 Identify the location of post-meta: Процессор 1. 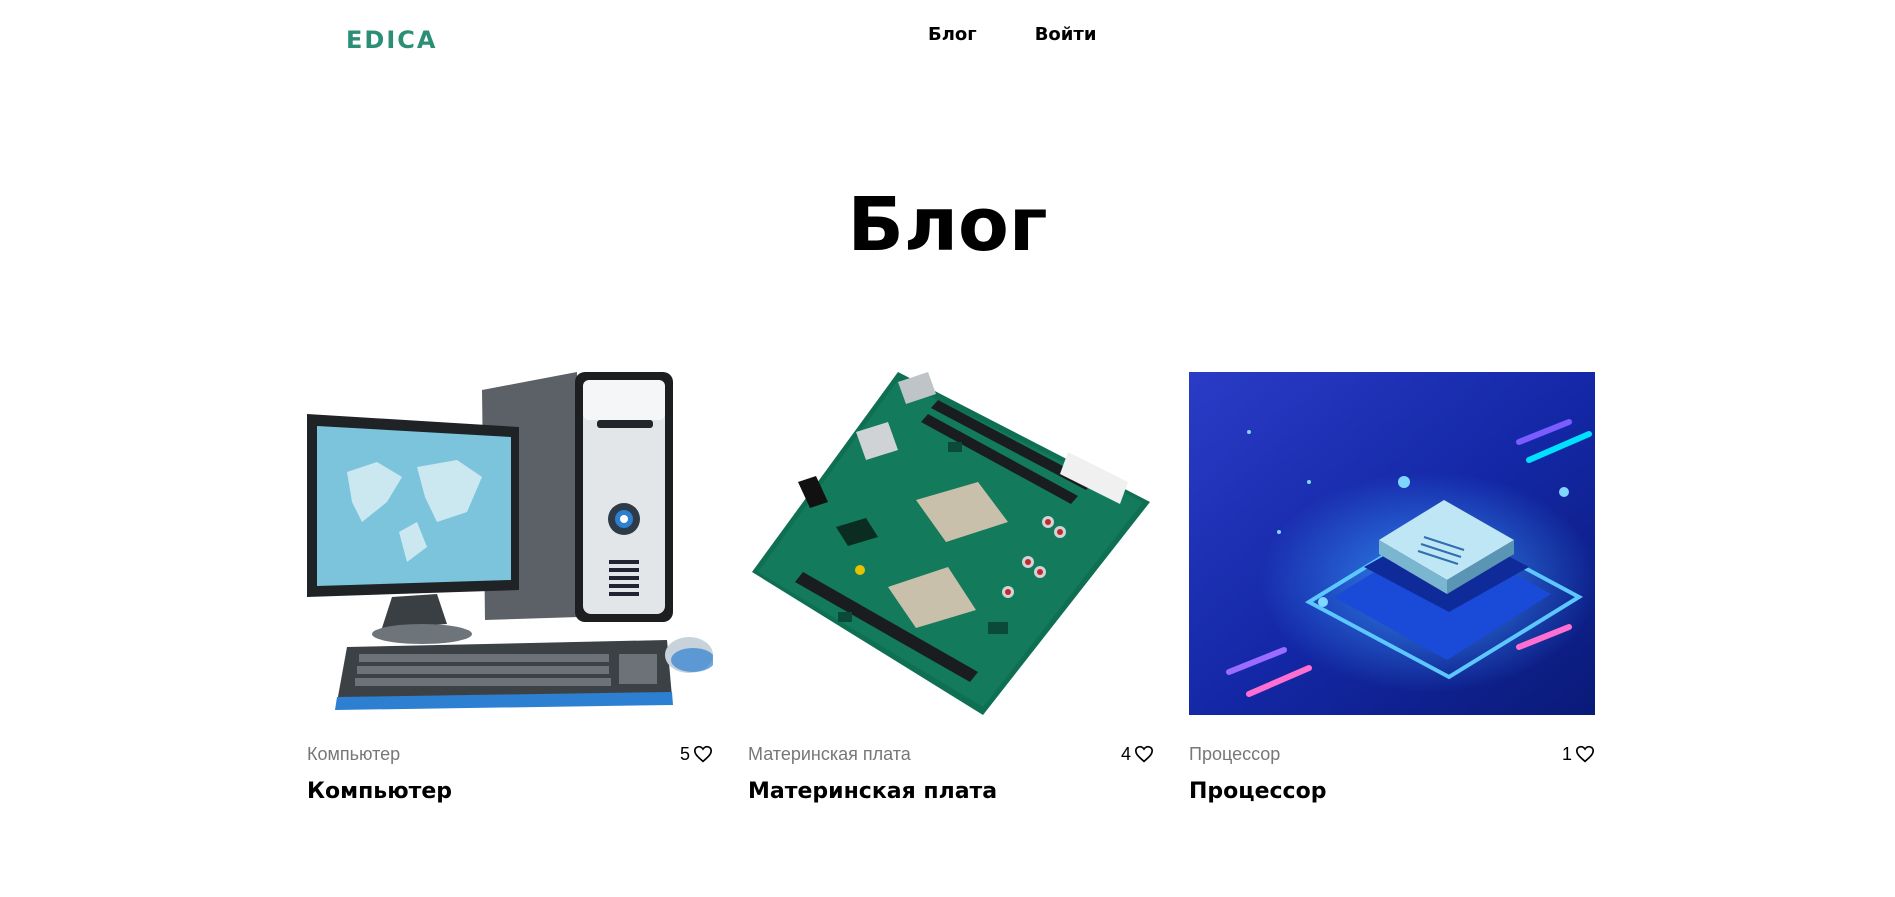
(1392, 754).